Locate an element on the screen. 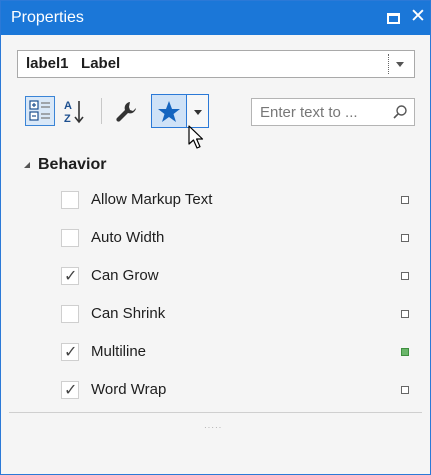 The image size is (431, 475). favorites-button is located at coordinates (169, 111).